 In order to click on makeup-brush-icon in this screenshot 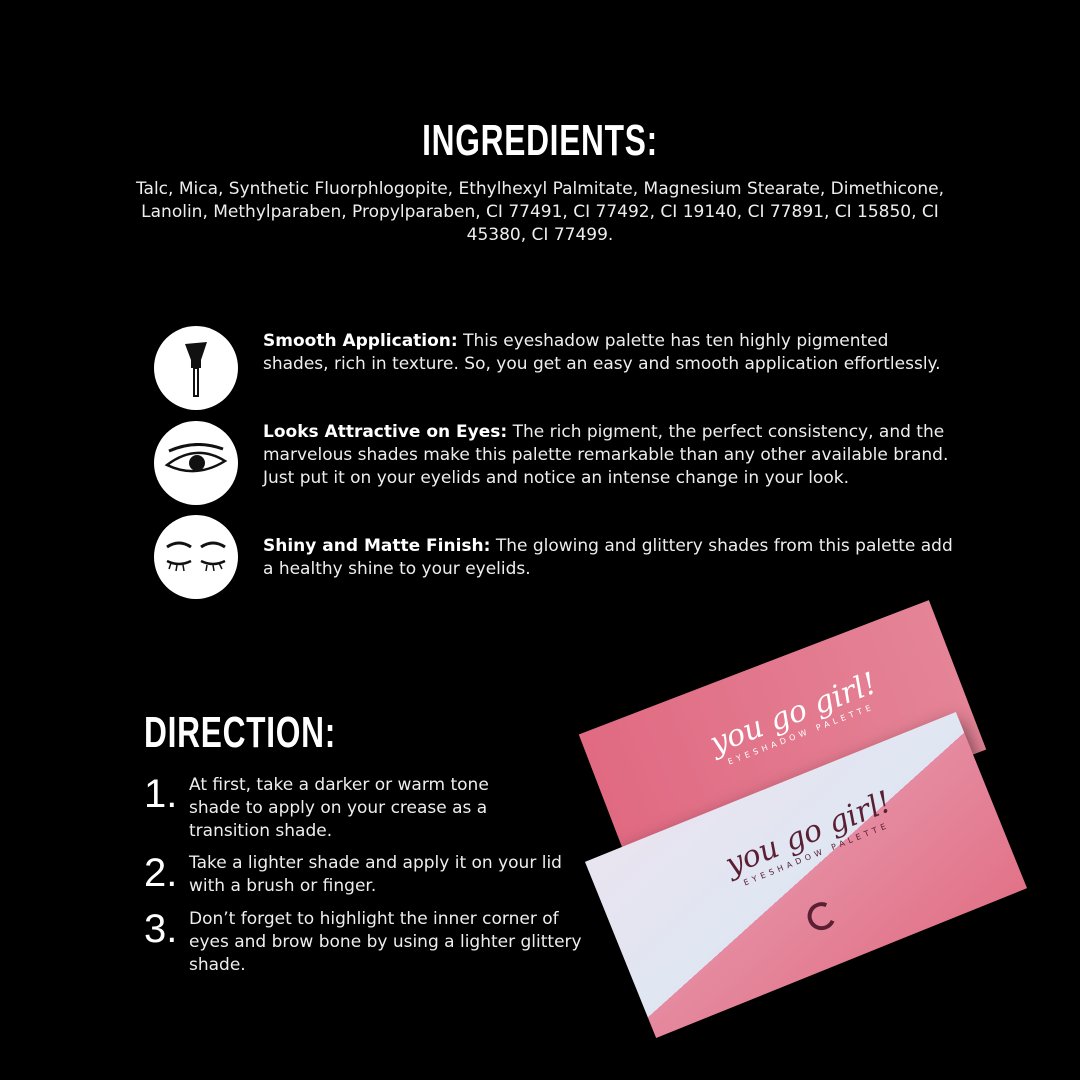, I will do `click(196, 368)`.